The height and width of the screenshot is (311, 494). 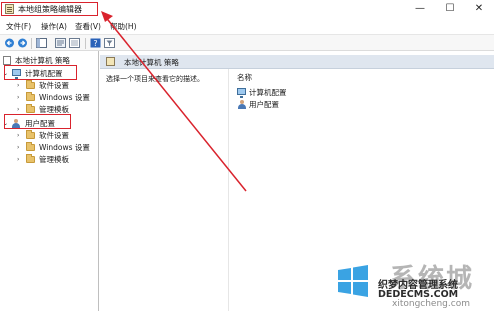 I want to click on details-header: 本地计算机 策略, so click(x=297, y=62).